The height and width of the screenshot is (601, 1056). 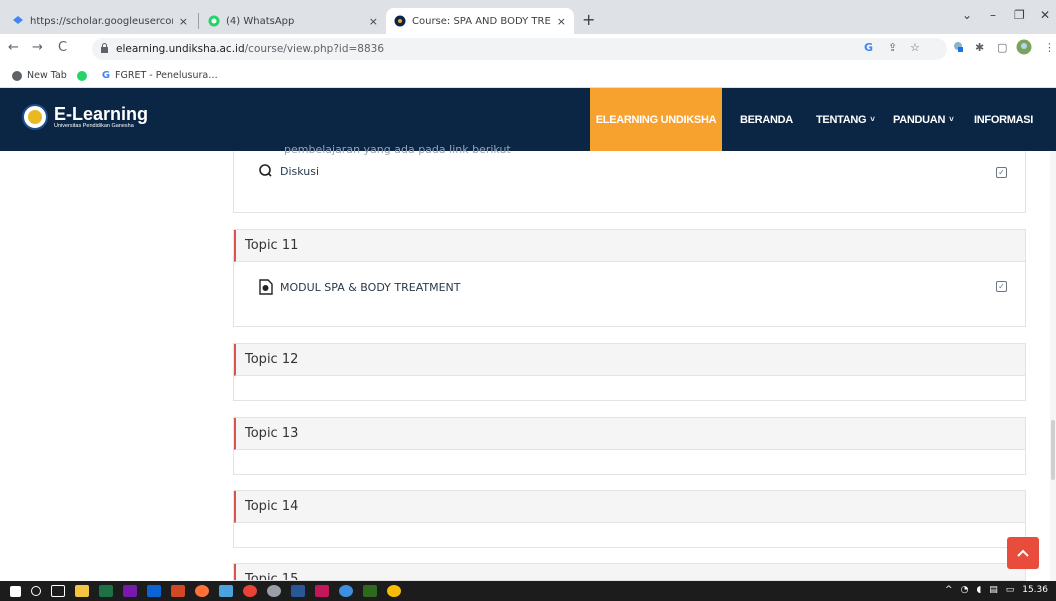 What do you see at coordinates (36, 591) in the screenshot?
I see `search-icon` at bounding box center [36, 591].